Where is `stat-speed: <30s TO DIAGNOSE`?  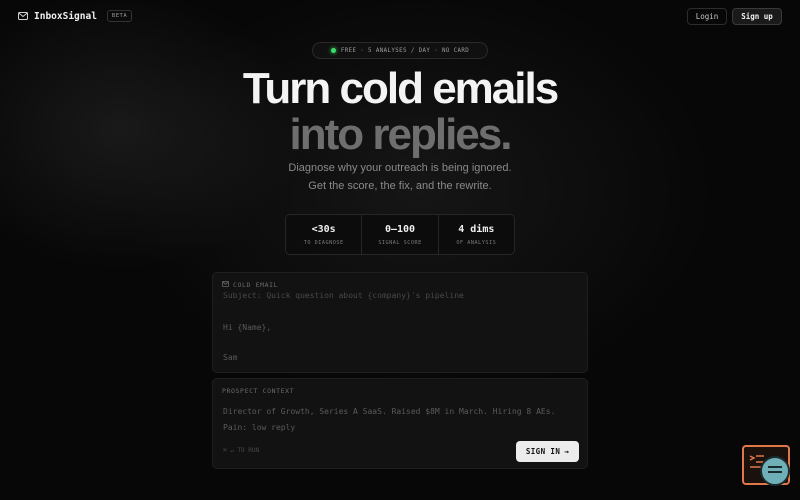
stat-speed: <30s TO DIAGNOSE is located at coordinates (323, 234).